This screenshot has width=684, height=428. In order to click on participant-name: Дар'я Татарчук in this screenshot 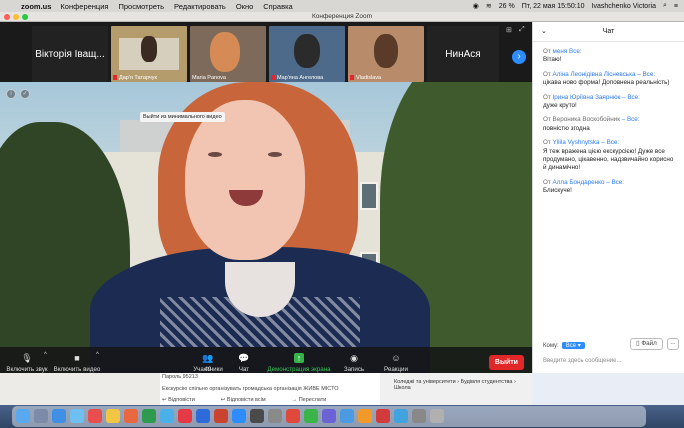, I will do `click(135, 78)`.